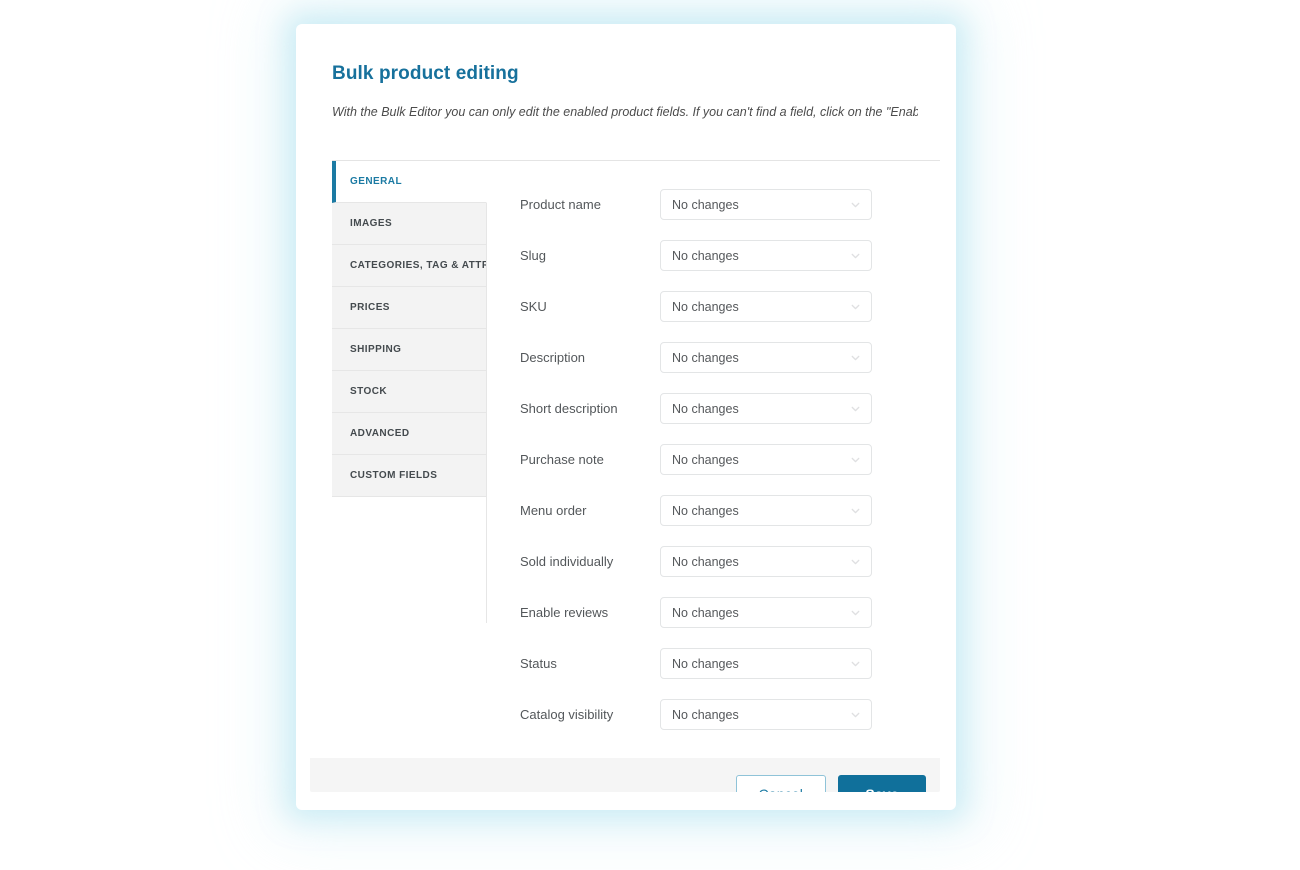 This screenshot has height=870, width=1300. Describe the element at coordinates (560, 204) in the screenshot. I see `field-label: Product name` at that location.